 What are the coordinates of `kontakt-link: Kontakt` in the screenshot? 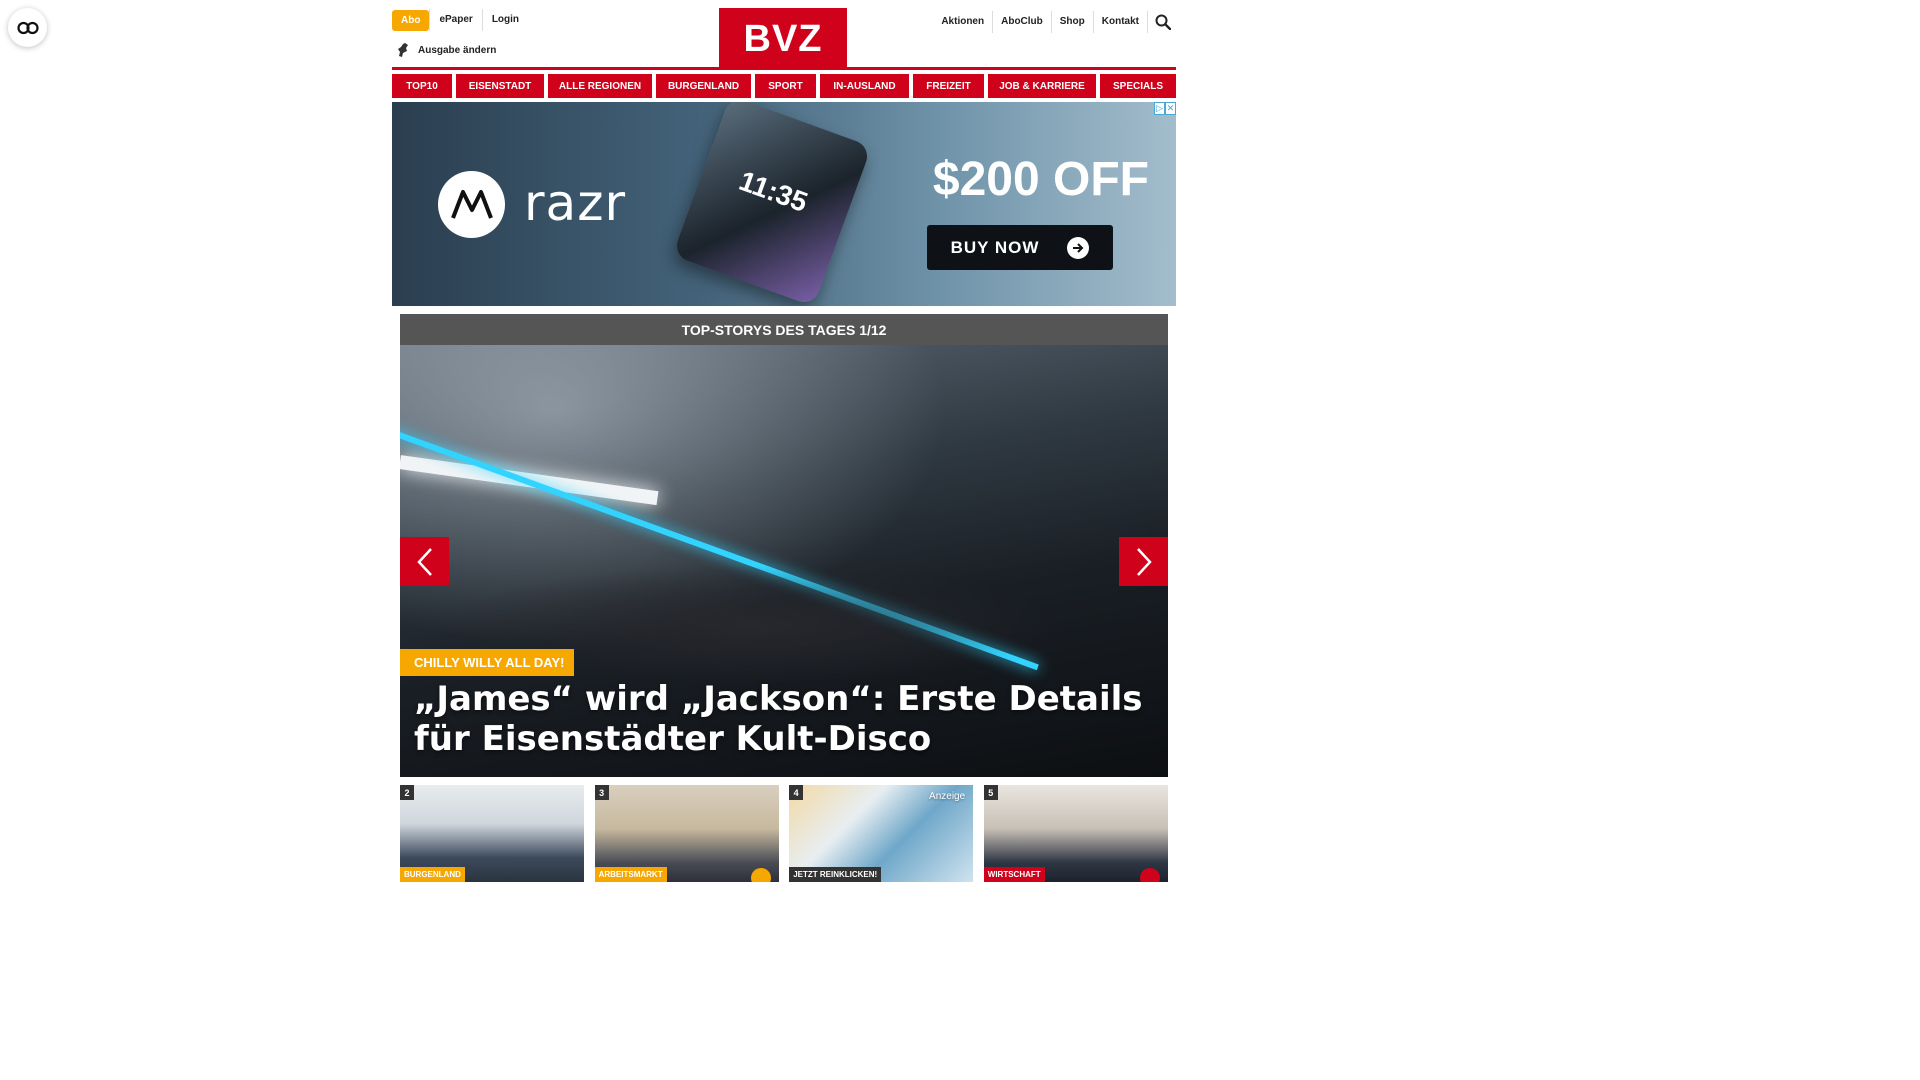 It's located at (1120, 22).